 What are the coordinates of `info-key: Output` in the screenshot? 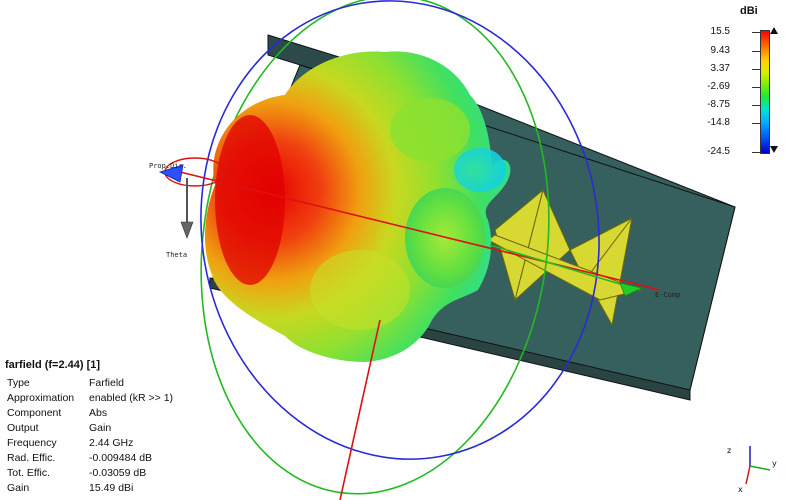 It's located at (23, 428).